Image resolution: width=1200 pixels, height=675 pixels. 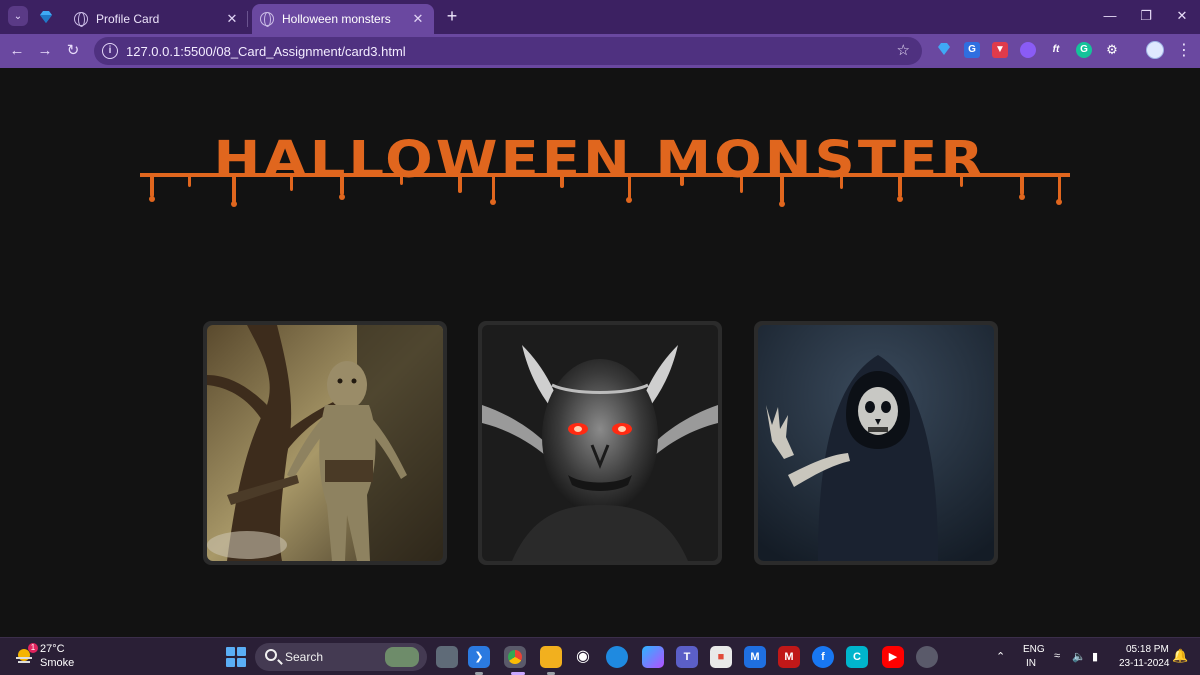 I want to click on mcafee-icon: M, so click(x=789, y=657).